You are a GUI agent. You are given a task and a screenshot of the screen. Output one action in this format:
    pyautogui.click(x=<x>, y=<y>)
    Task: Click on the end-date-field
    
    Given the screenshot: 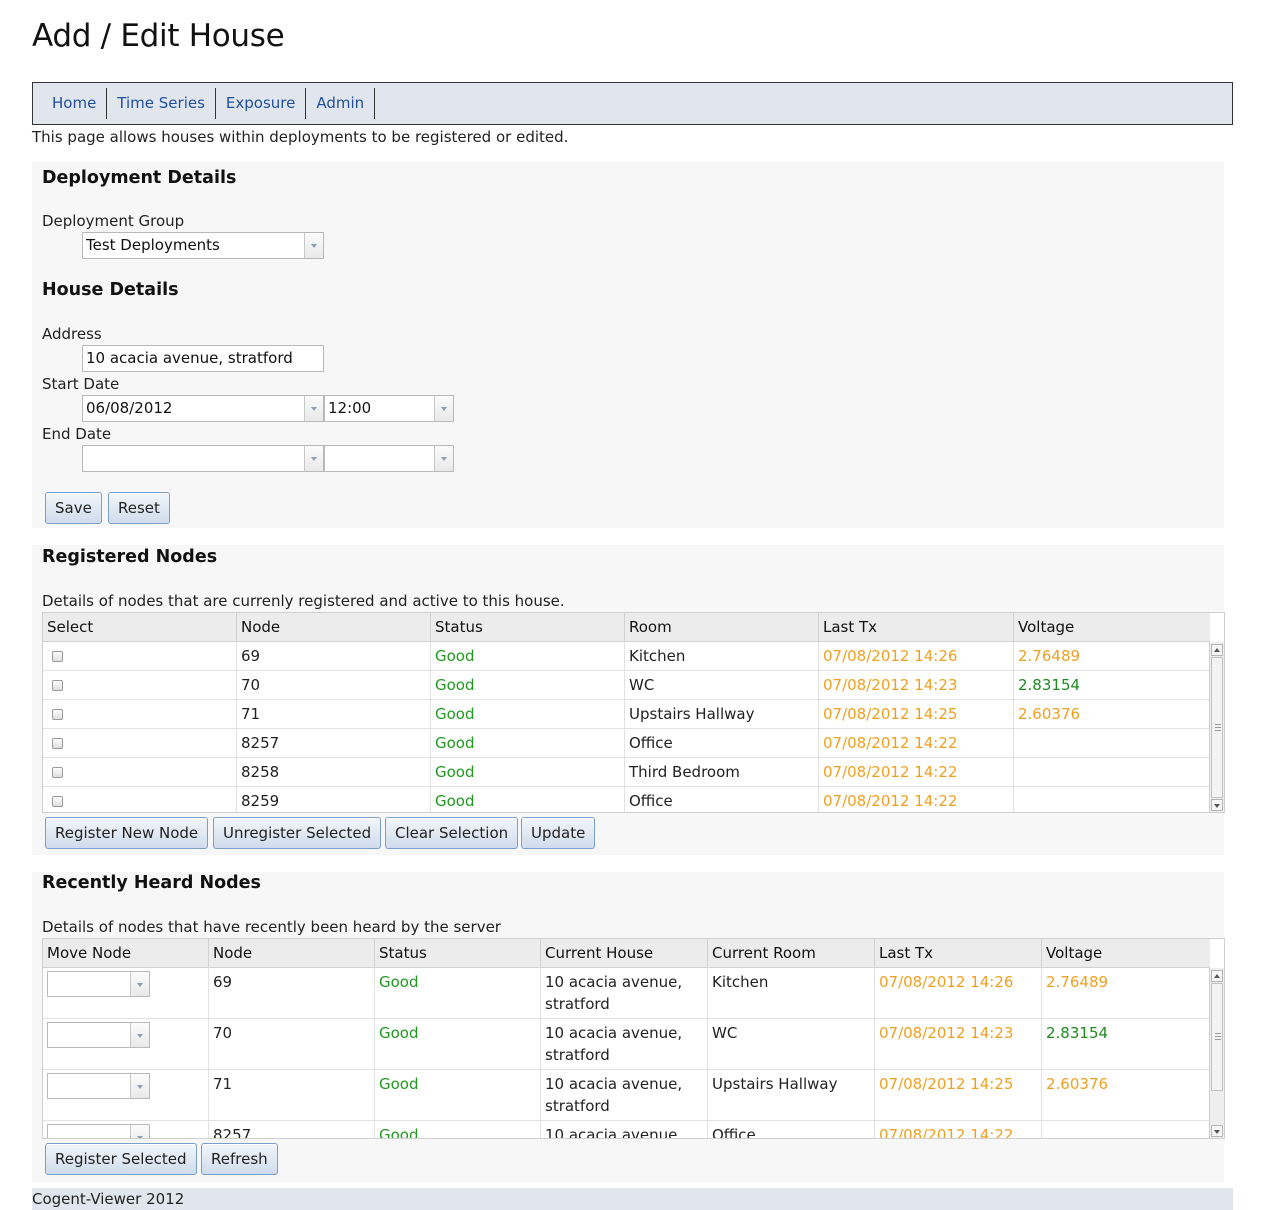 What is the action you would take?
    pyautogui.click(x=203, y=458)
    